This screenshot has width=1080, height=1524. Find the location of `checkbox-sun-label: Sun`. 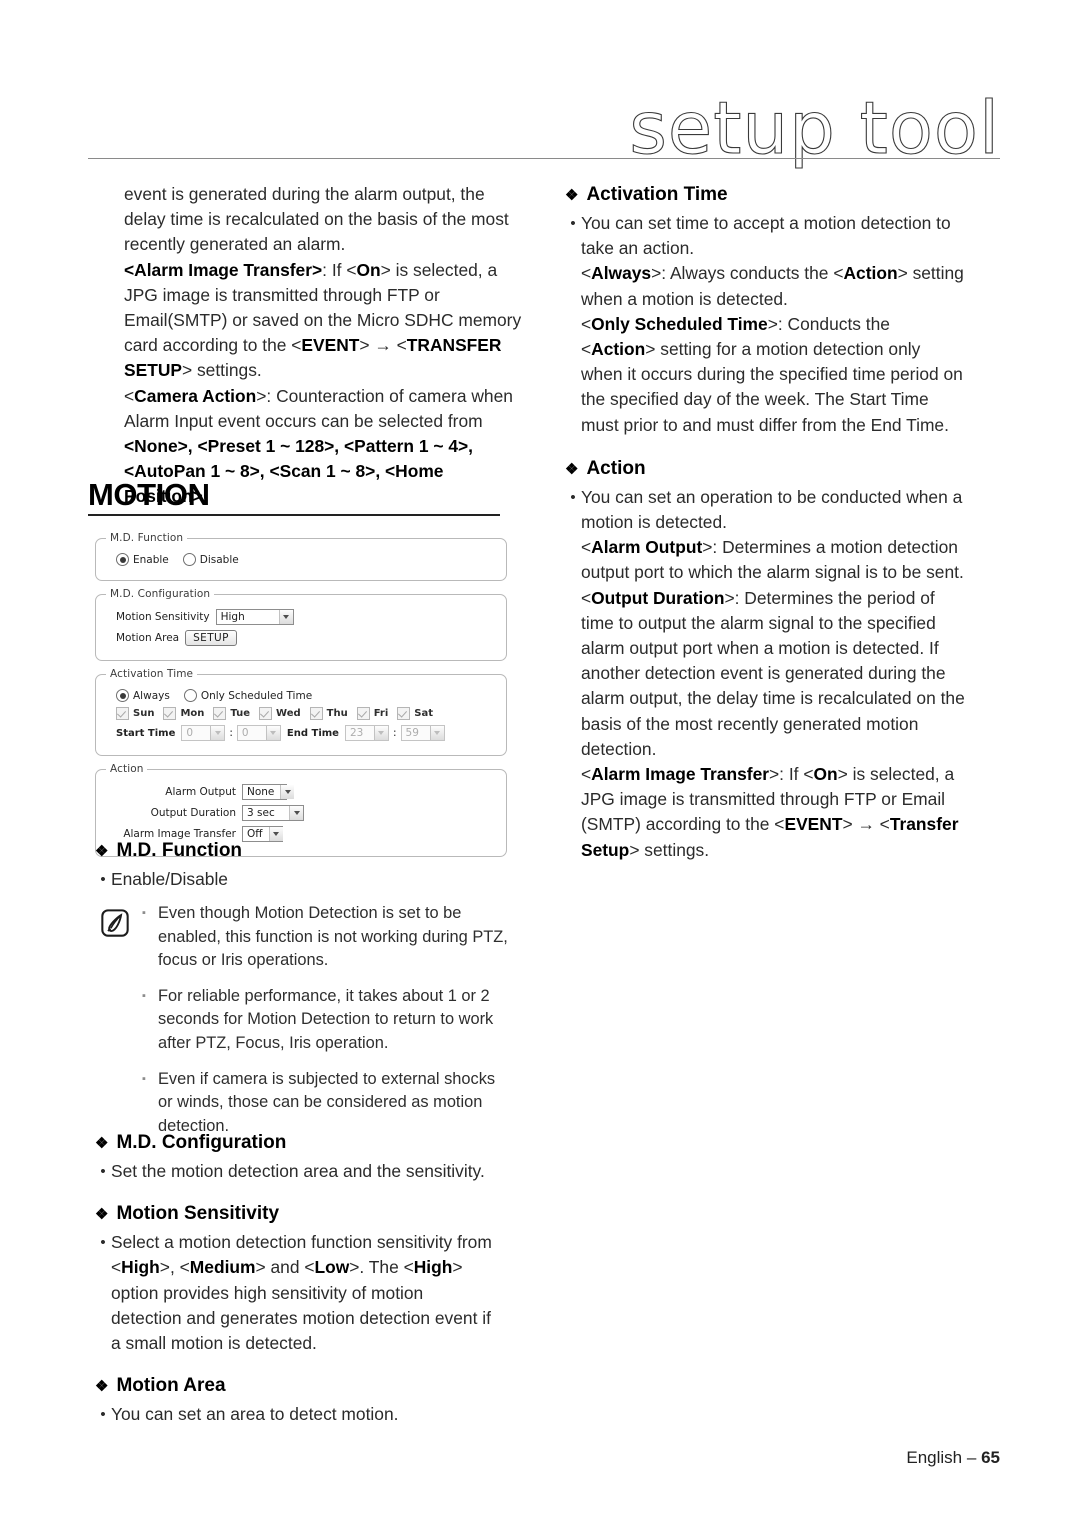

checkbox-sun-label: Sun is located at coordinates (143, 713).